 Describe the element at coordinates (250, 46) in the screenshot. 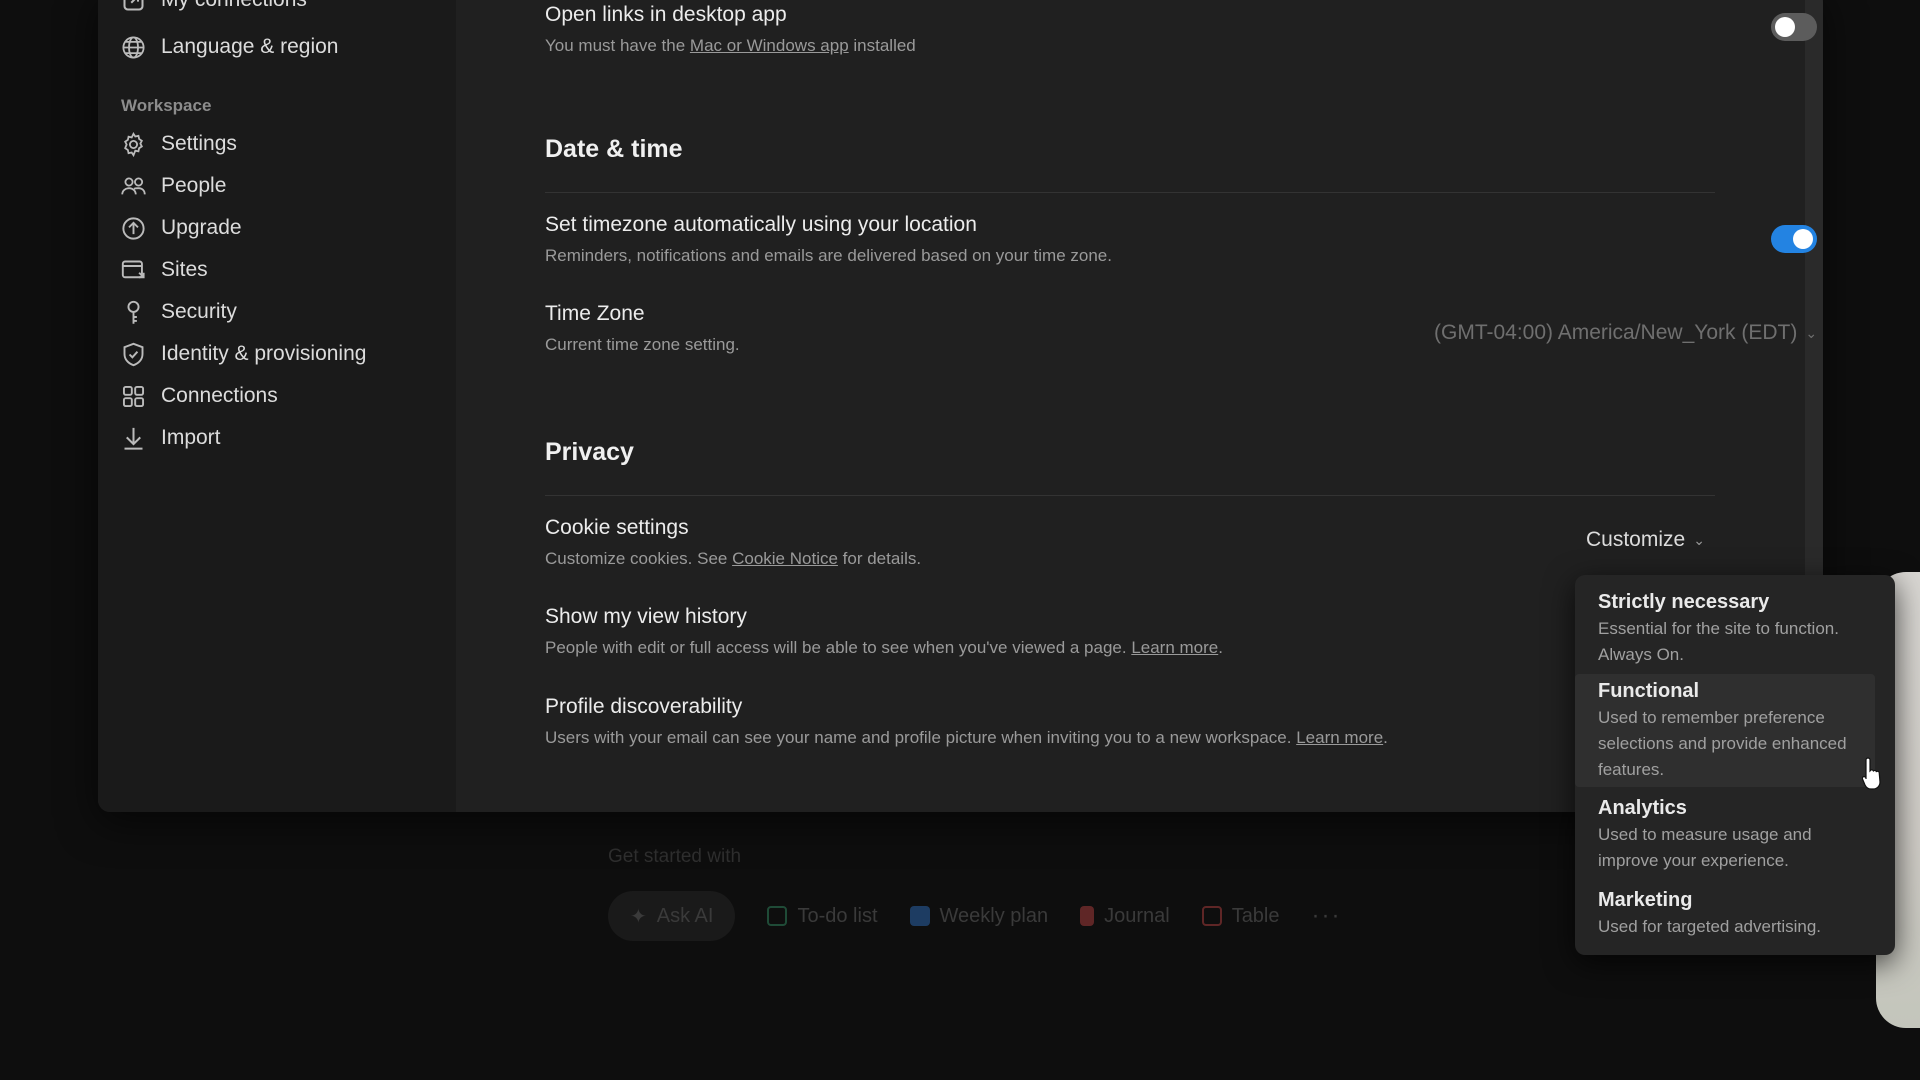

I see `sidebar-item-label: Language & region` at that location.